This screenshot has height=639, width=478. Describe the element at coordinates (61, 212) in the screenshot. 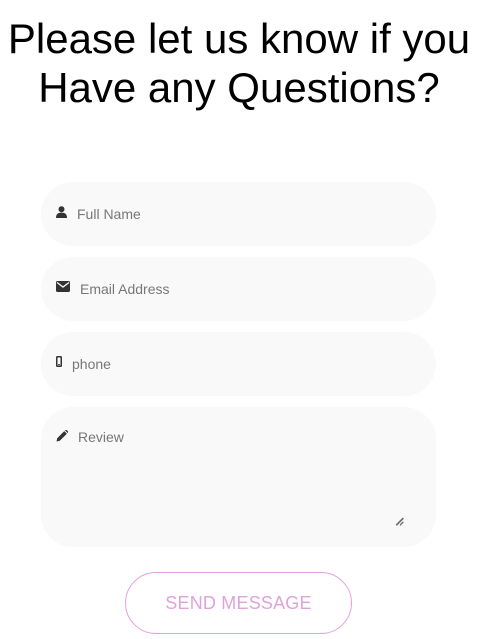

I see `user-icon` at that location.